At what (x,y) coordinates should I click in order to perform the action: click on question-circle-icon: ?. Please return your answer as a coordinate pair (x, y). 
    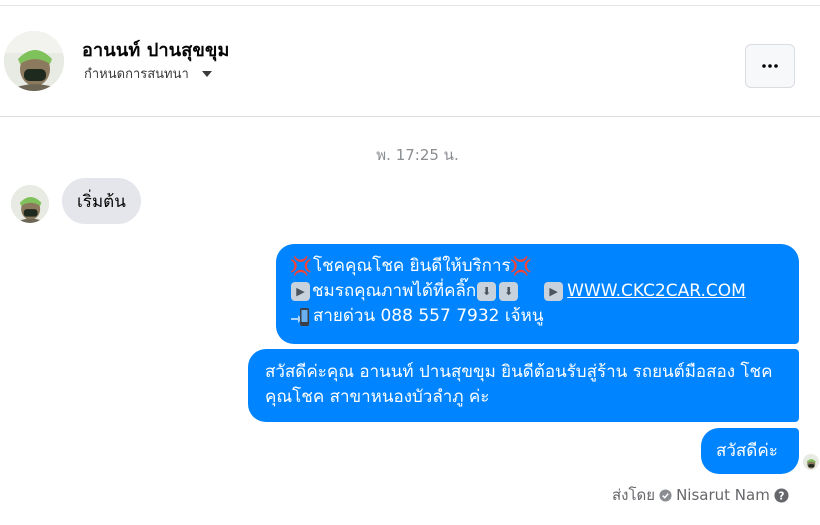
    Looking at the image, I should click on (781, 495).